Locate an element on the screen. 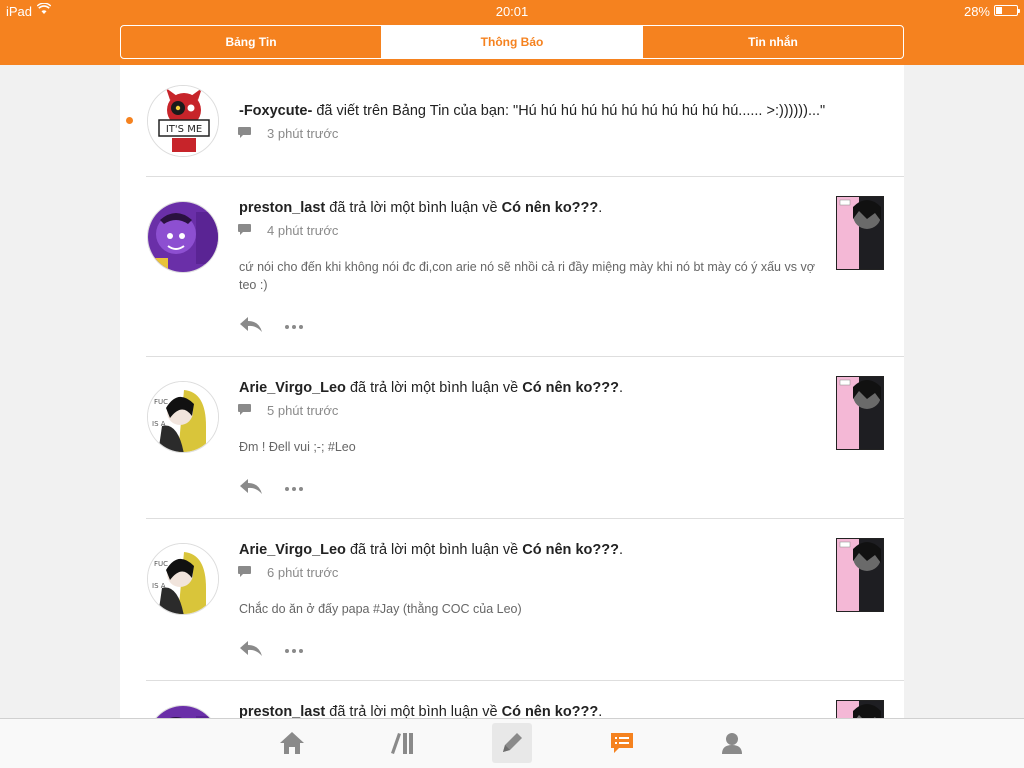 The width and height of the screenshot is (1024, 768). notifications-icon is located at coordinates (622, 743).